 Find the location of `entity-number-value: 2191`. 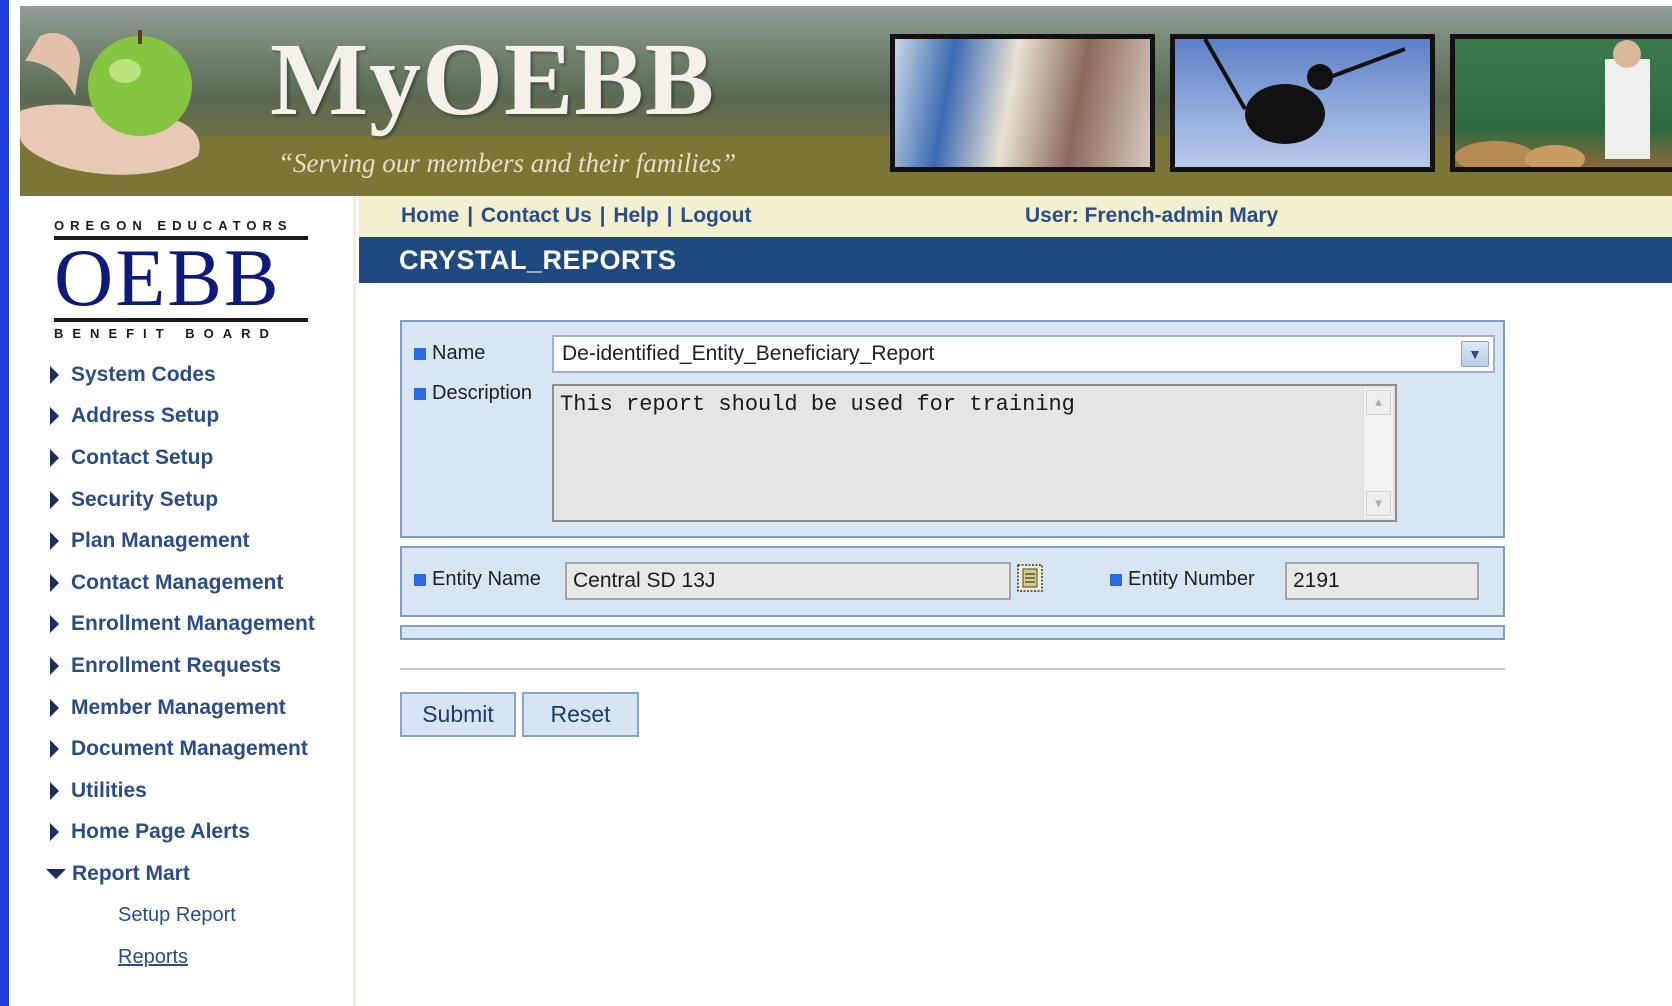

entity-number-value: 2191 is located at coordinates (1316, 580).